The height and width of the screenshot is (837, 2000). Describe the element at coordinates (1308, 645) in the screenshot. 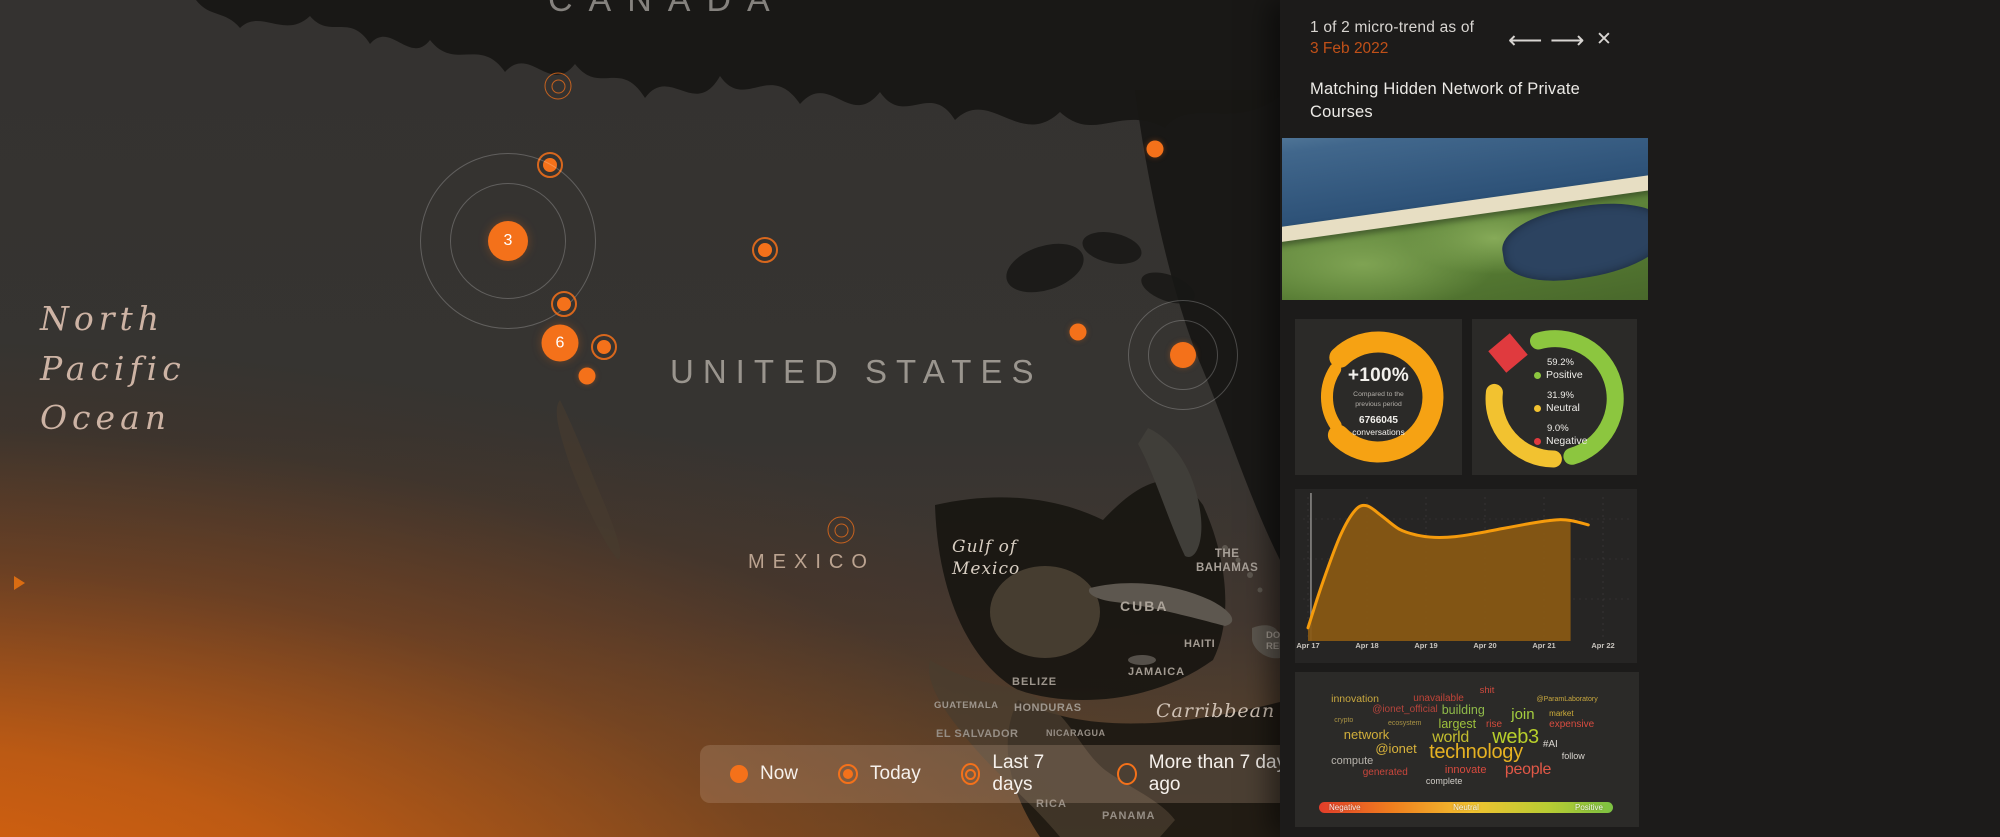

I see `x-tick-label: Apr 17` at that location.